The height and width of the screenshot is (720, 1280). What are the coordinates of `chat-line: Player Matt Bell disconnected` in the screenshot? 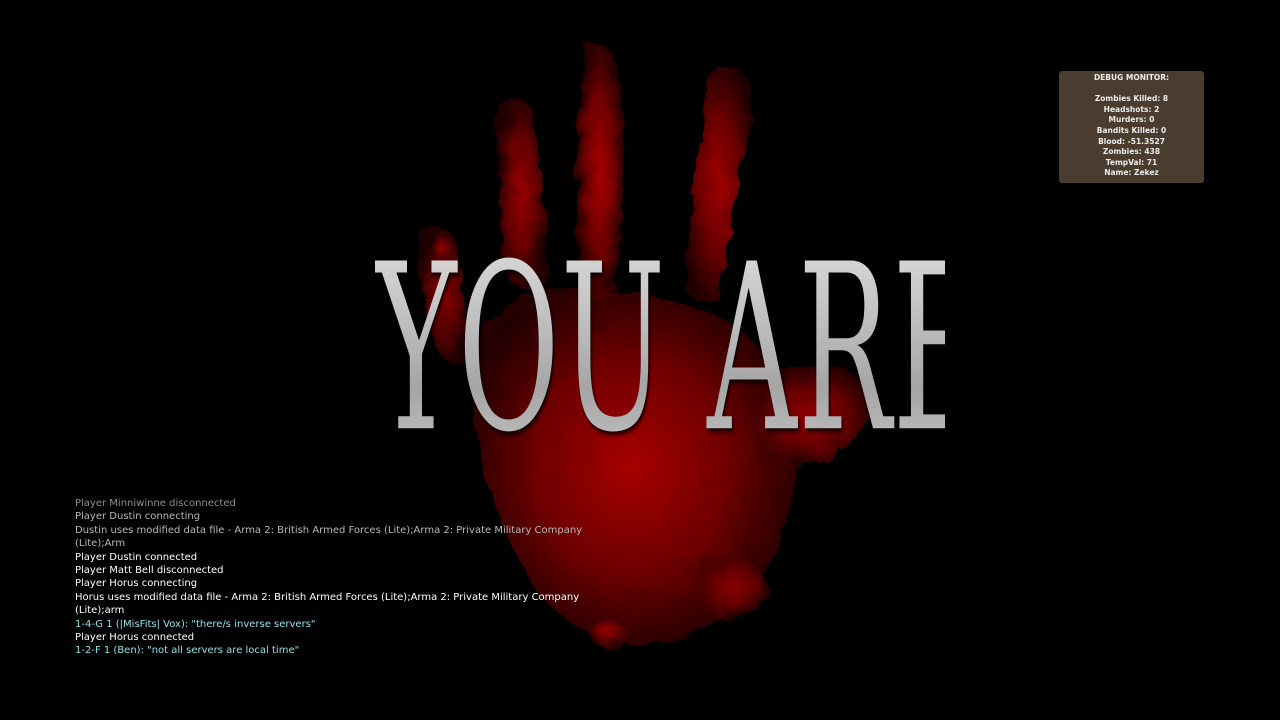 It's located at (149, 571).